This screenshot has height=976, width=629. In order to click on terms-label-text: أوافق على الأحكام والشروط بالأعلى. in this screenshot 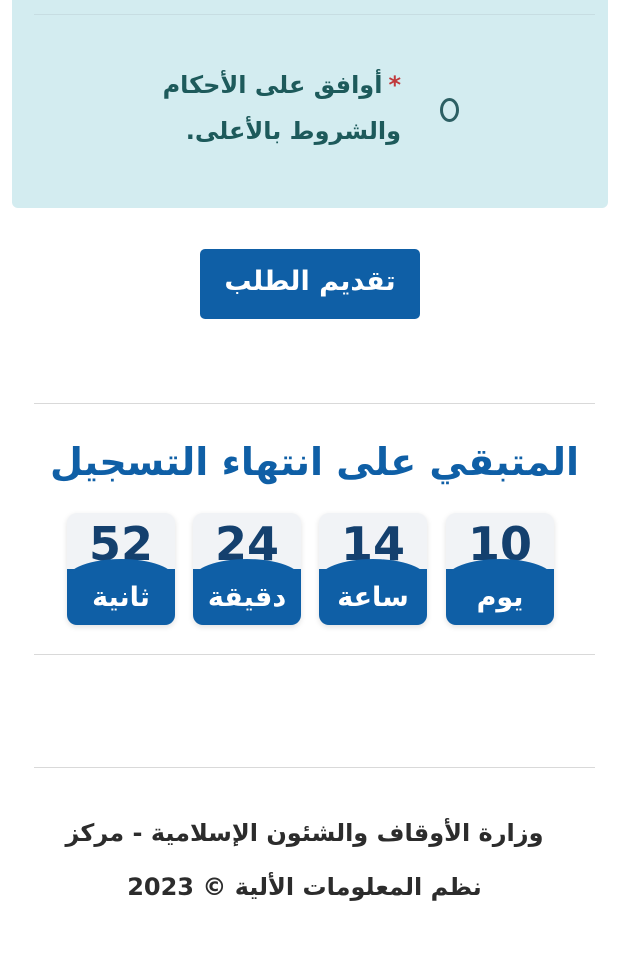, I will do `click(281, 108)`.